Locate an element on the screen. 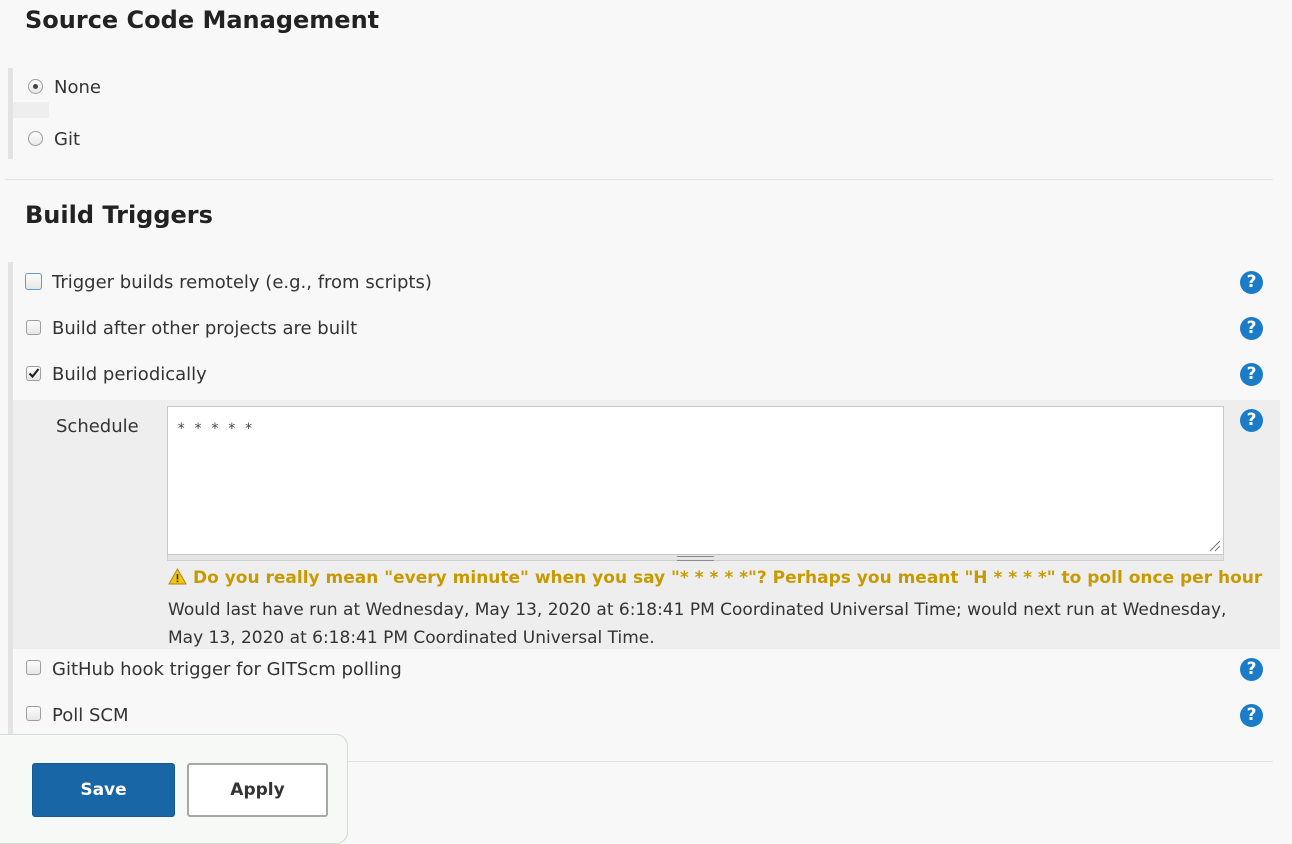 This screenshot has height=844, width=1292. trigger-remote-checkbox is located at coordinates (33, 281).